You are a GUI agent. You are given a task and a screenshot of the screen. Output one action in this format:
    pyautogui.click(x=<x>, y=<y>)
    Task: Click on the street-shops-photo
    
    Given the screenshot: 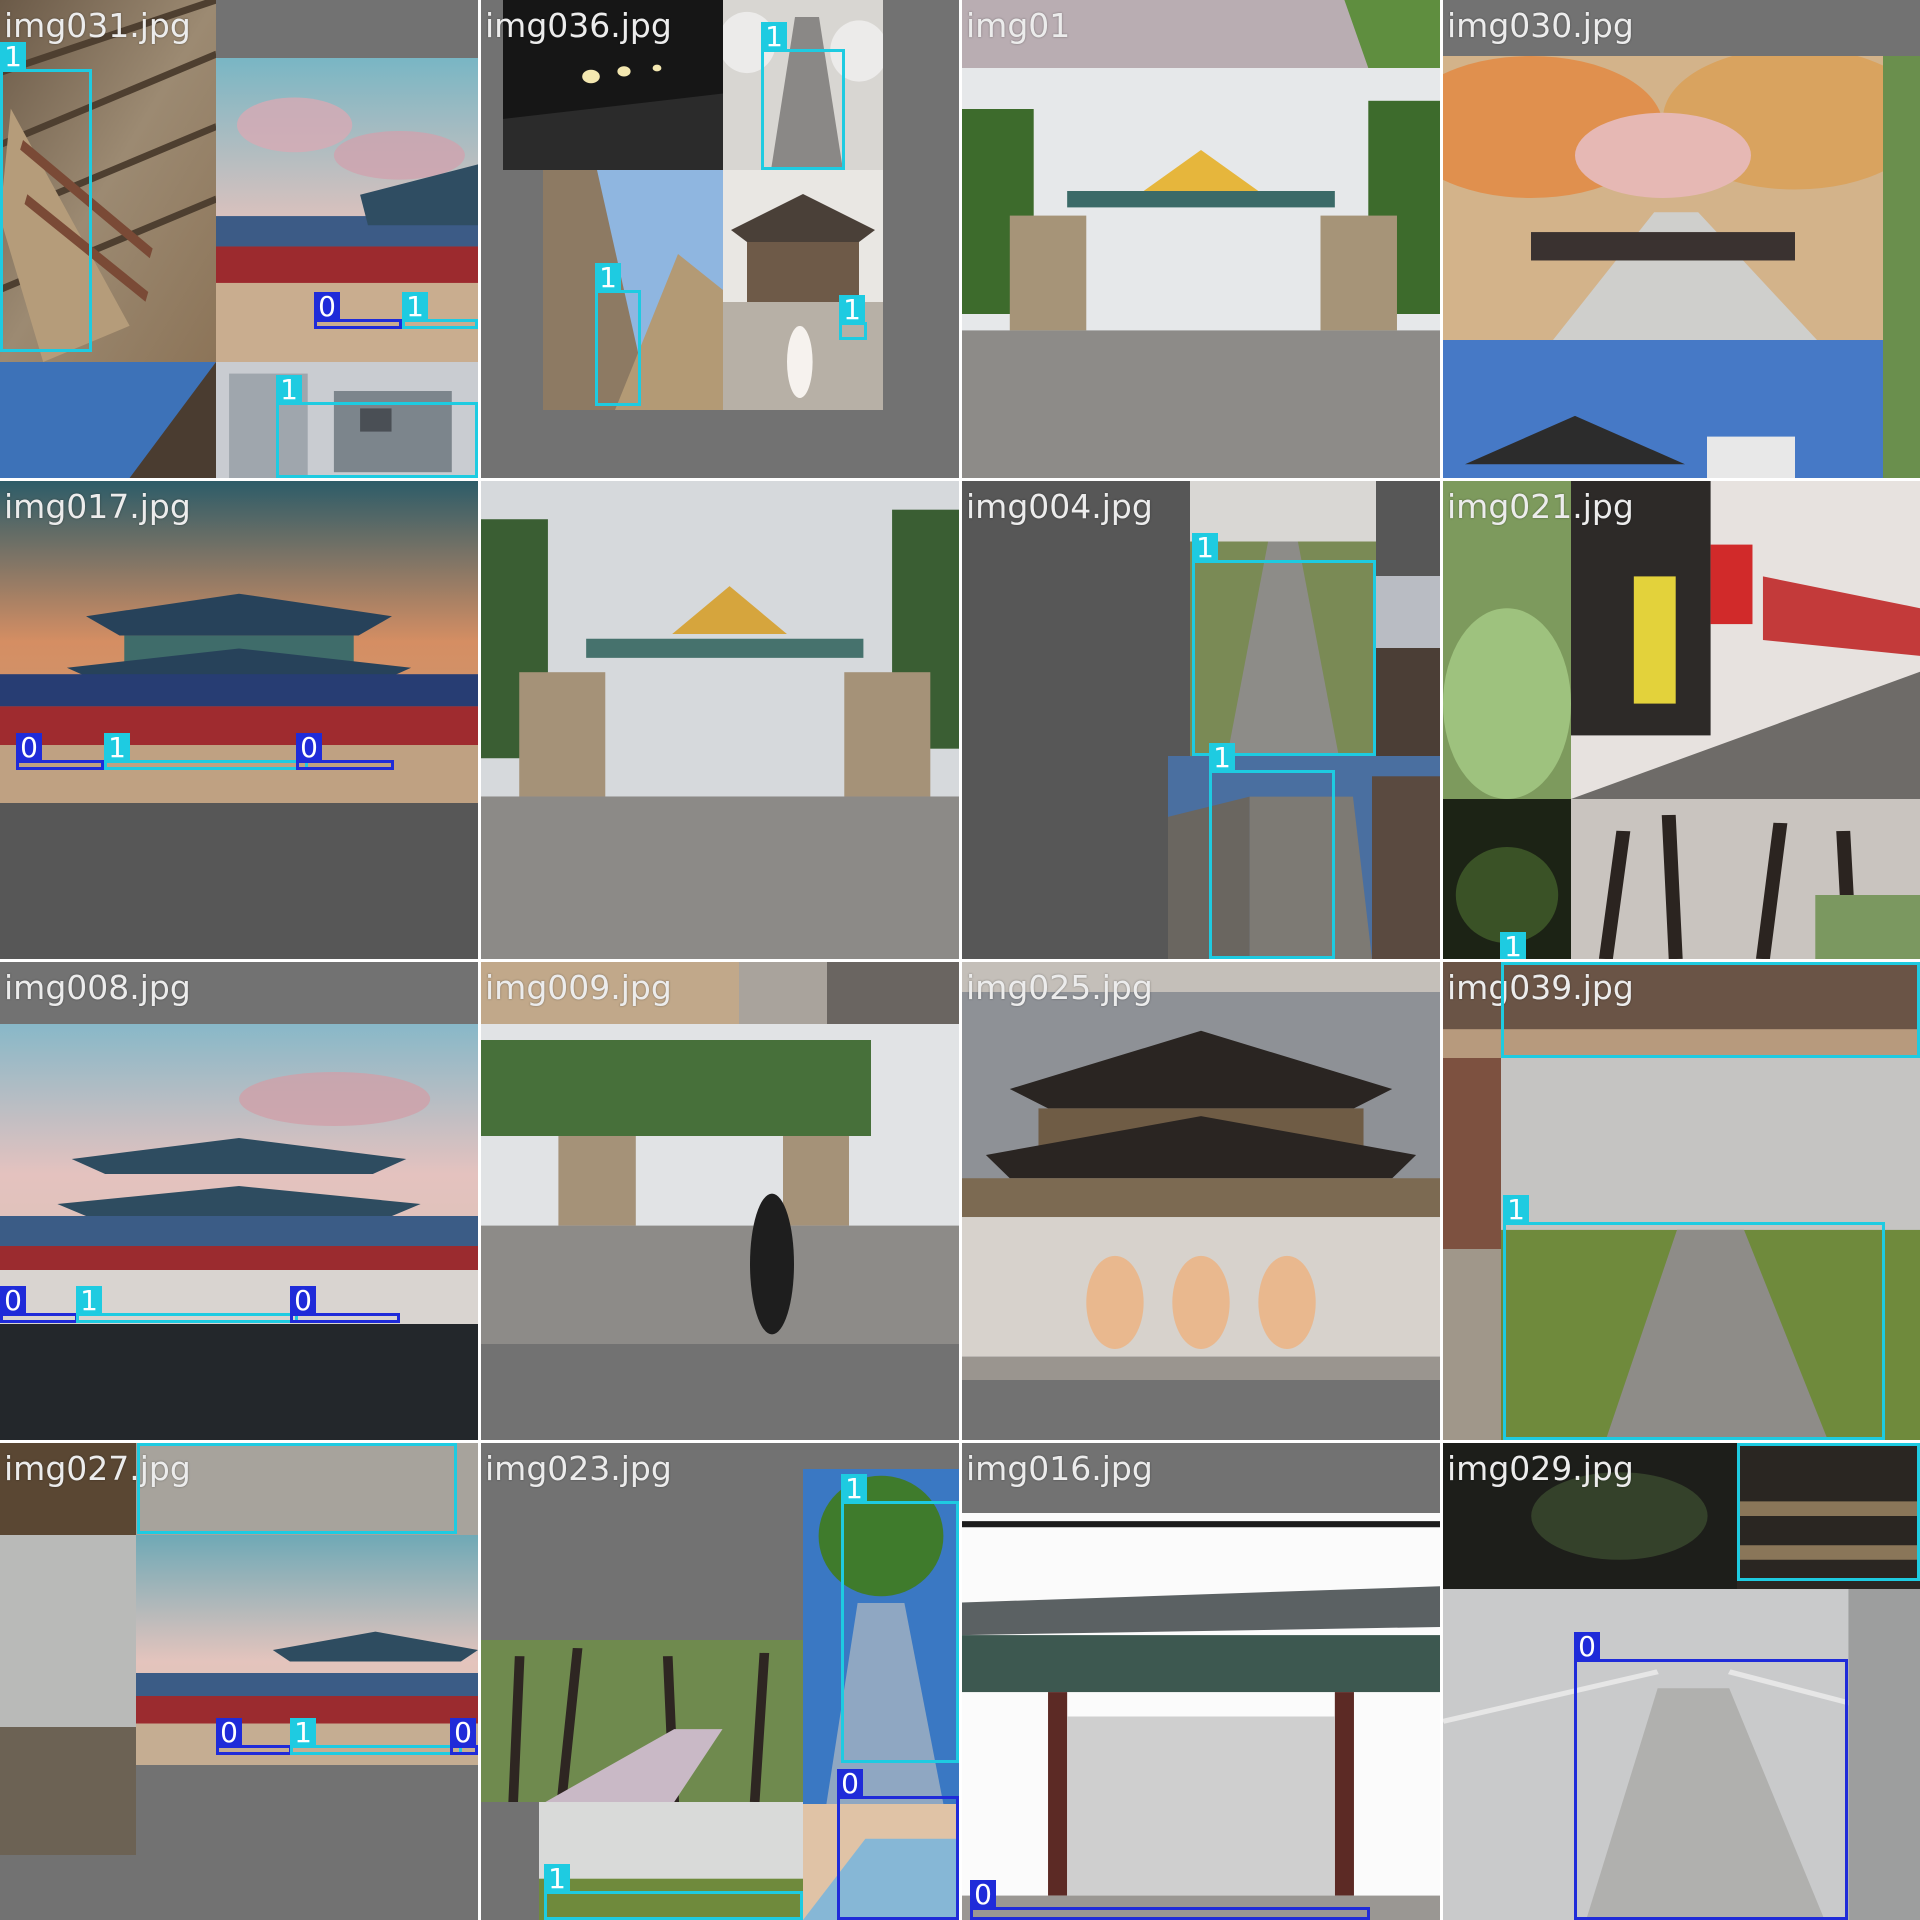 What is the action you would take?
    pyautogui.click(x=1745, y=640)
    